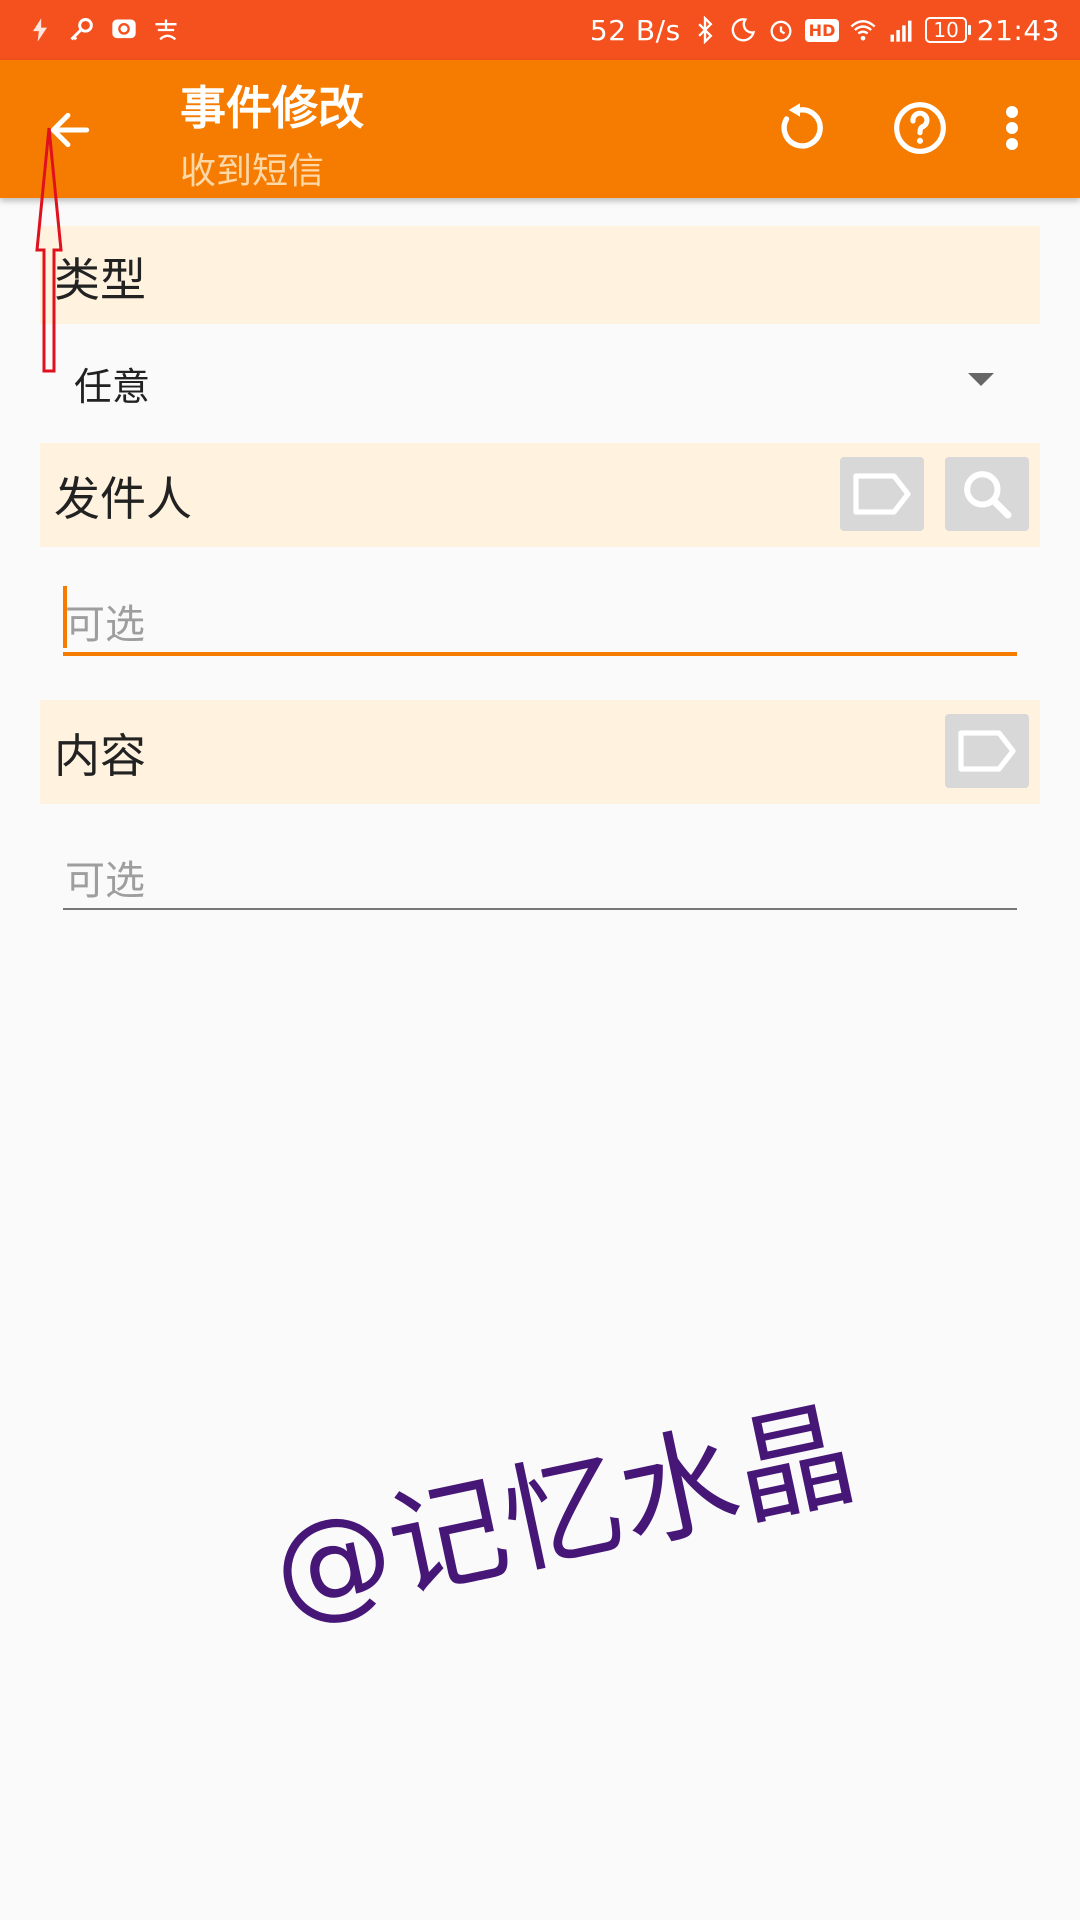 This screenshot has height=1920, width=1080. I want to click on content-placeholder: 可选, so click(105, 881).